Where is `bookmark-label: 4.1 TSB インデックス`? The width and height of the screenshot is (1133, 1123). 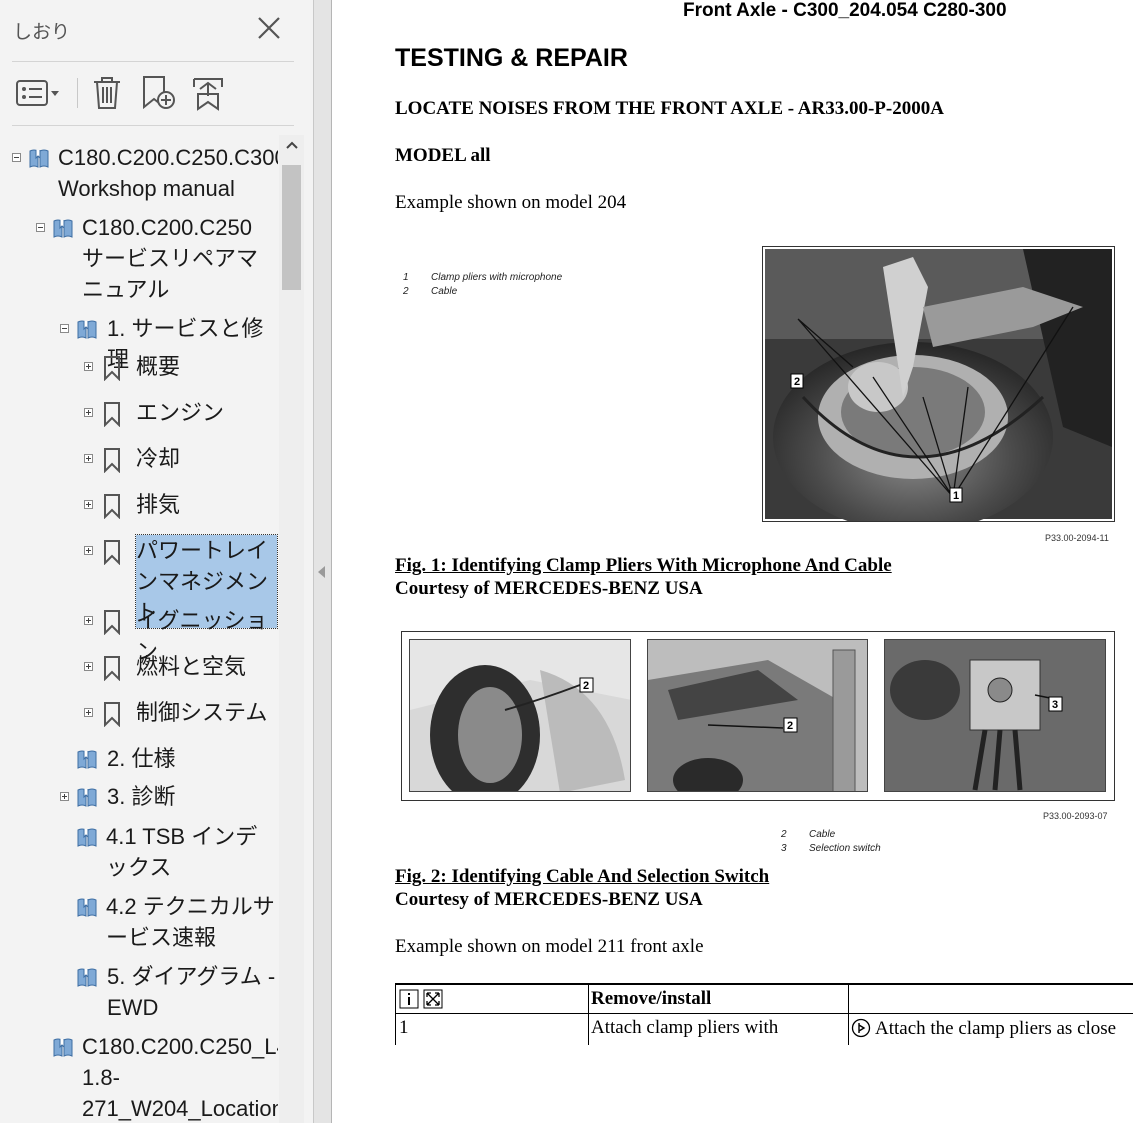
bookmark-label: 4.1 TSB インデックス is located at coordinates (191, 852).